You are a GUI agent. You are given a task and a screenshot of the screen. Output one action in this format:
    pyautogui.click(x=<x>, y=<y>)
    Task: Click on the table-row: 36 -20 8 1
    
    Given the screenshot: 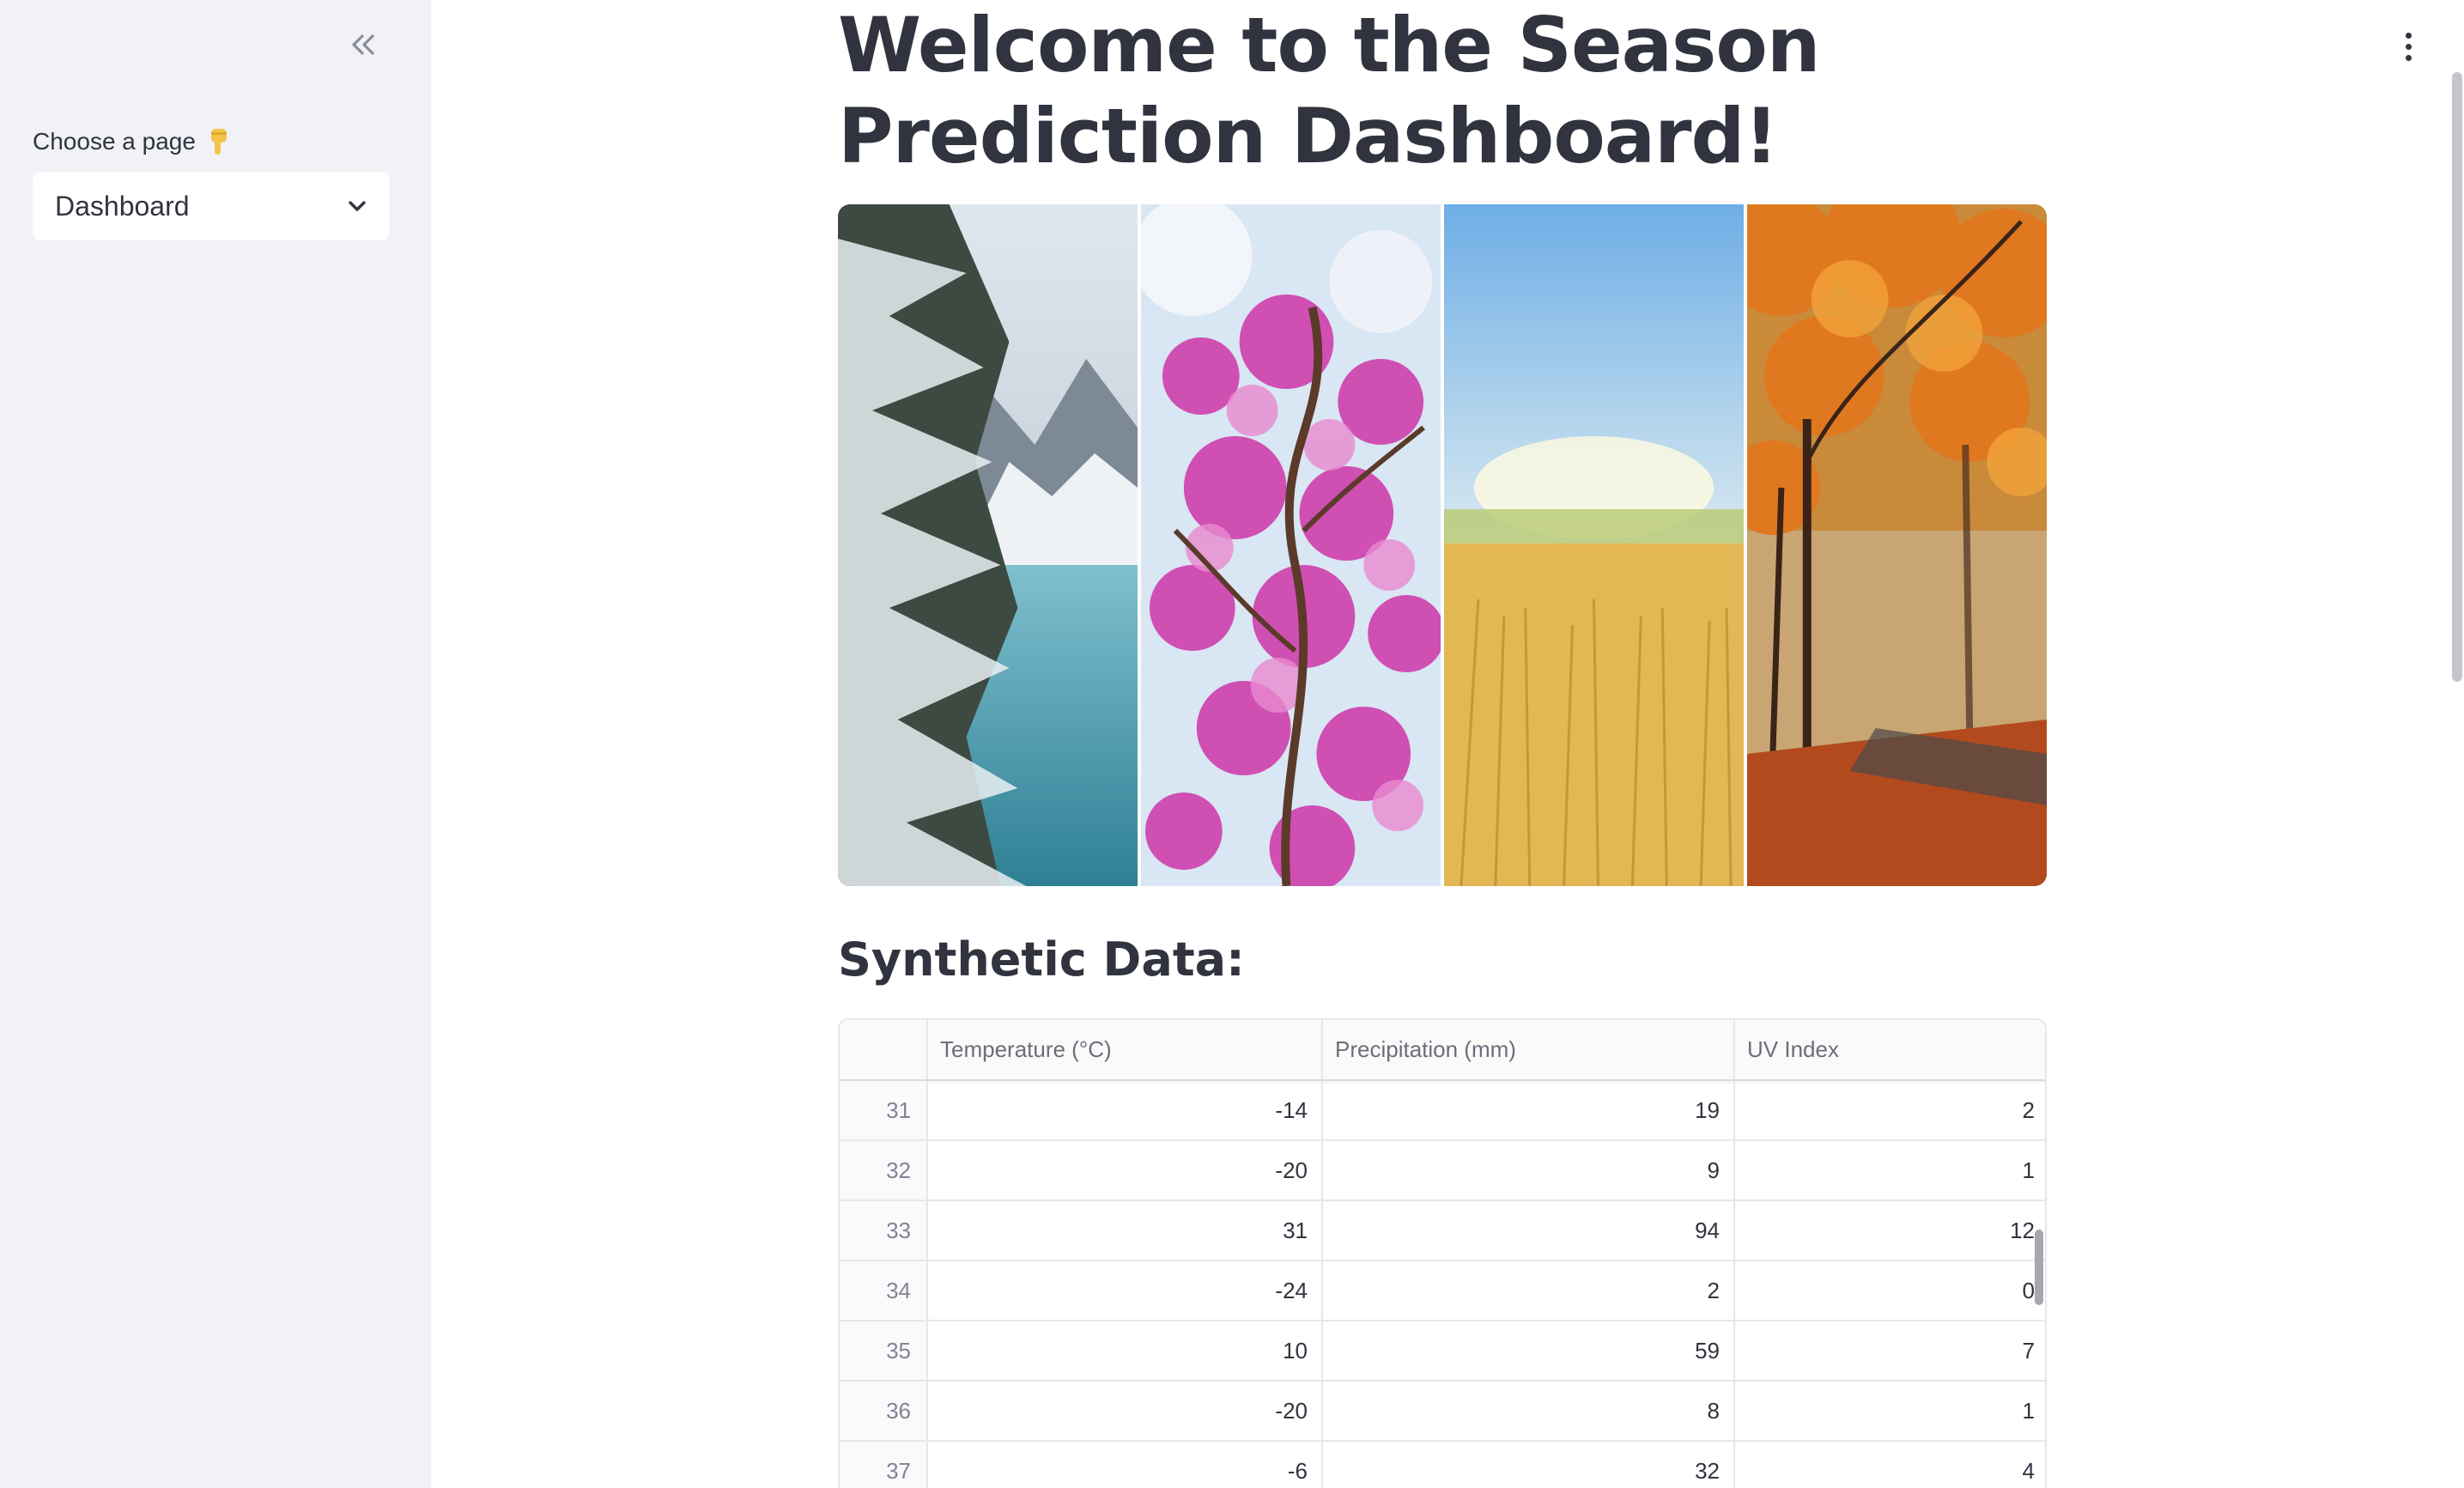 What is the action you would take?
    pyautogui.click(x=1442, y=1411)
    